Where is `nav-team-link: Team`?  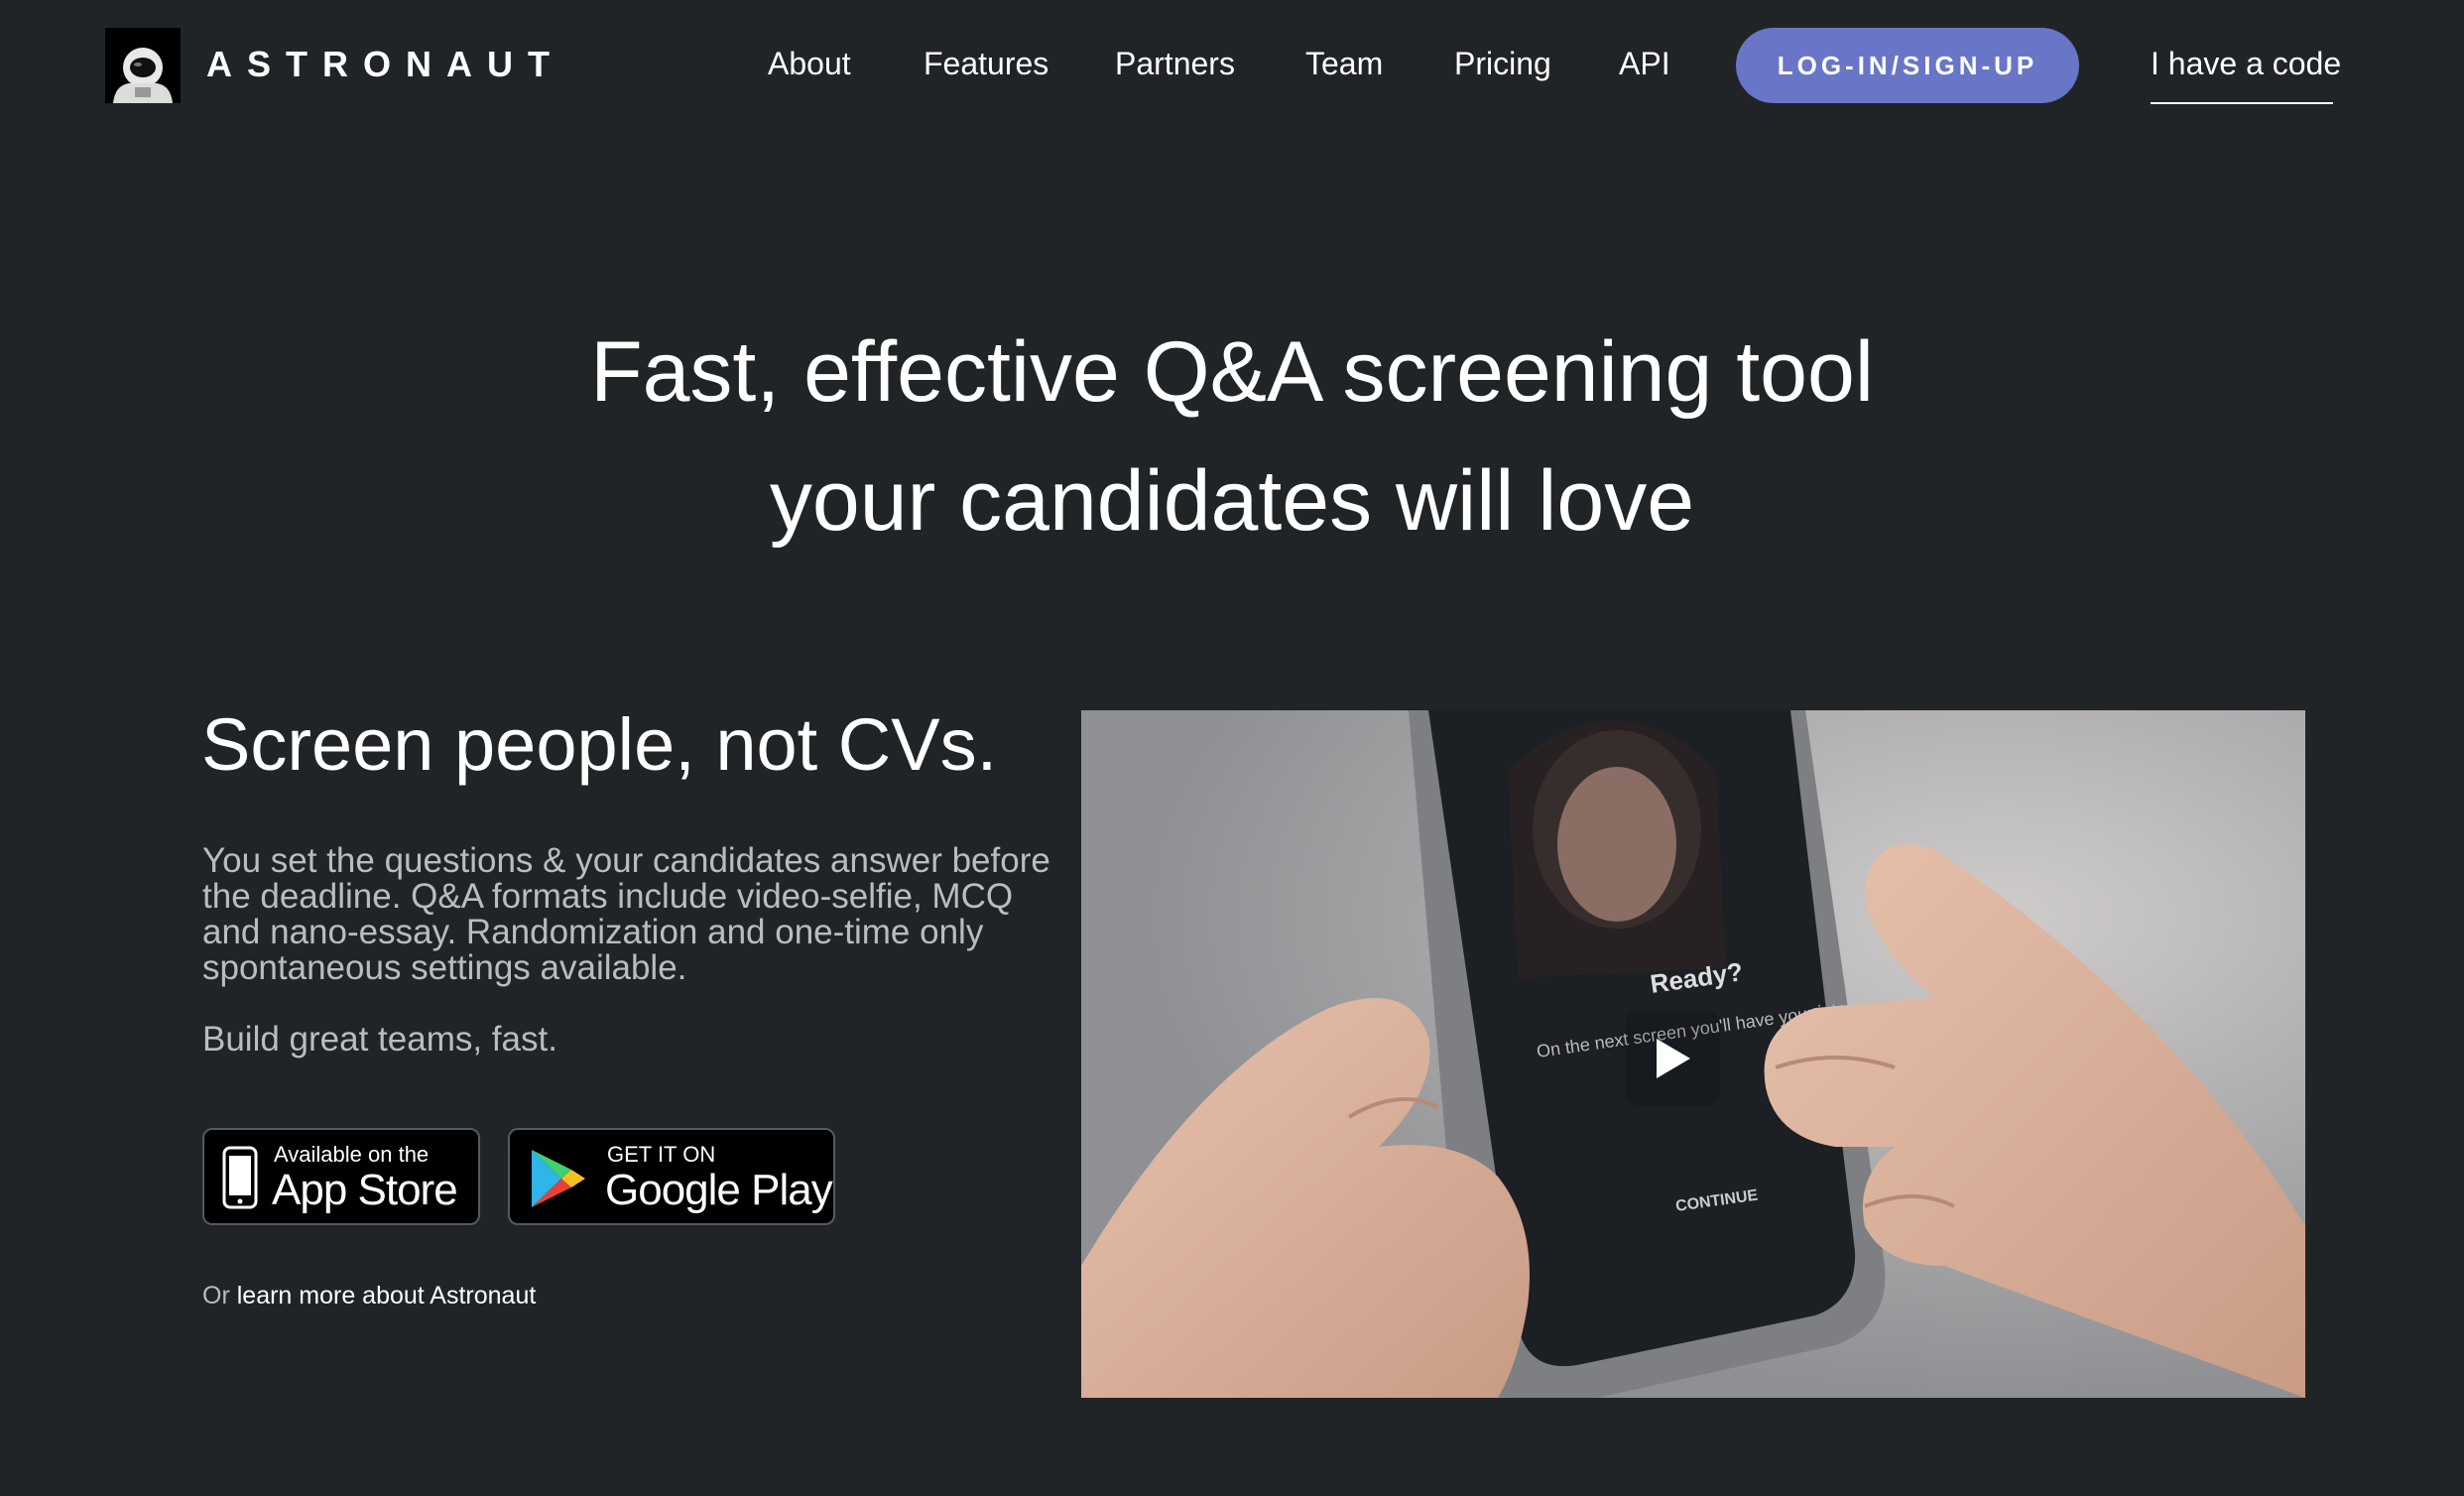
nav-team-link: Team is located at coordinates (1344, 64).